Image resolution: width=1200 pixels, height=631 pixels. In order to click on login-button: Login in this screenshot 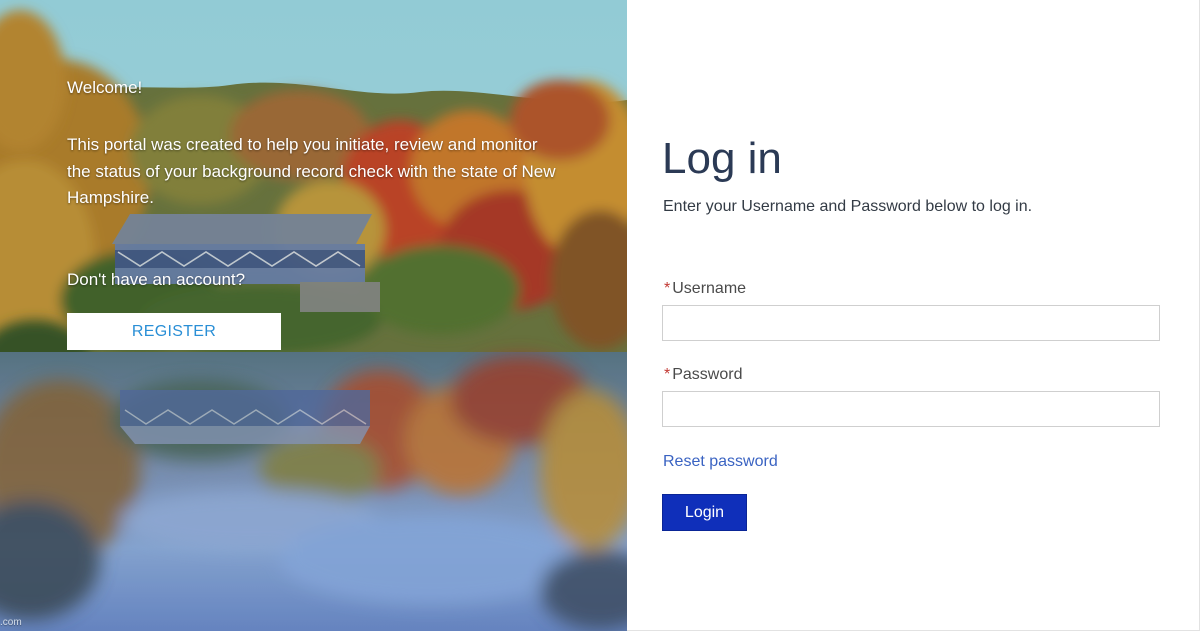, I will do `click(704, 512)`.